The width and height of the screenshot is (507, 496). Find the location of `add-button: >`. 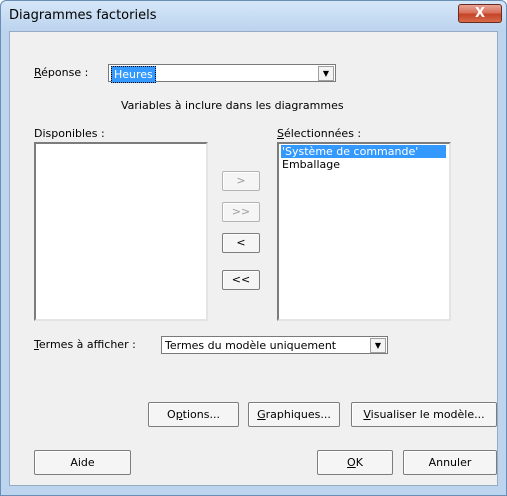

add-button: > is located at coordinates (241, 181).